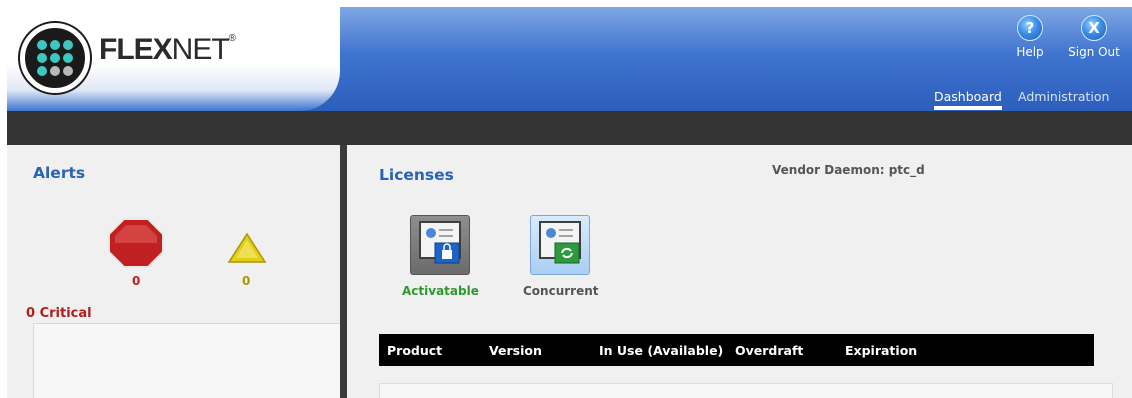  Describe the element at coordinates (1063, 96) in the screenshot. I see `tab-administration: Administration` at that location.